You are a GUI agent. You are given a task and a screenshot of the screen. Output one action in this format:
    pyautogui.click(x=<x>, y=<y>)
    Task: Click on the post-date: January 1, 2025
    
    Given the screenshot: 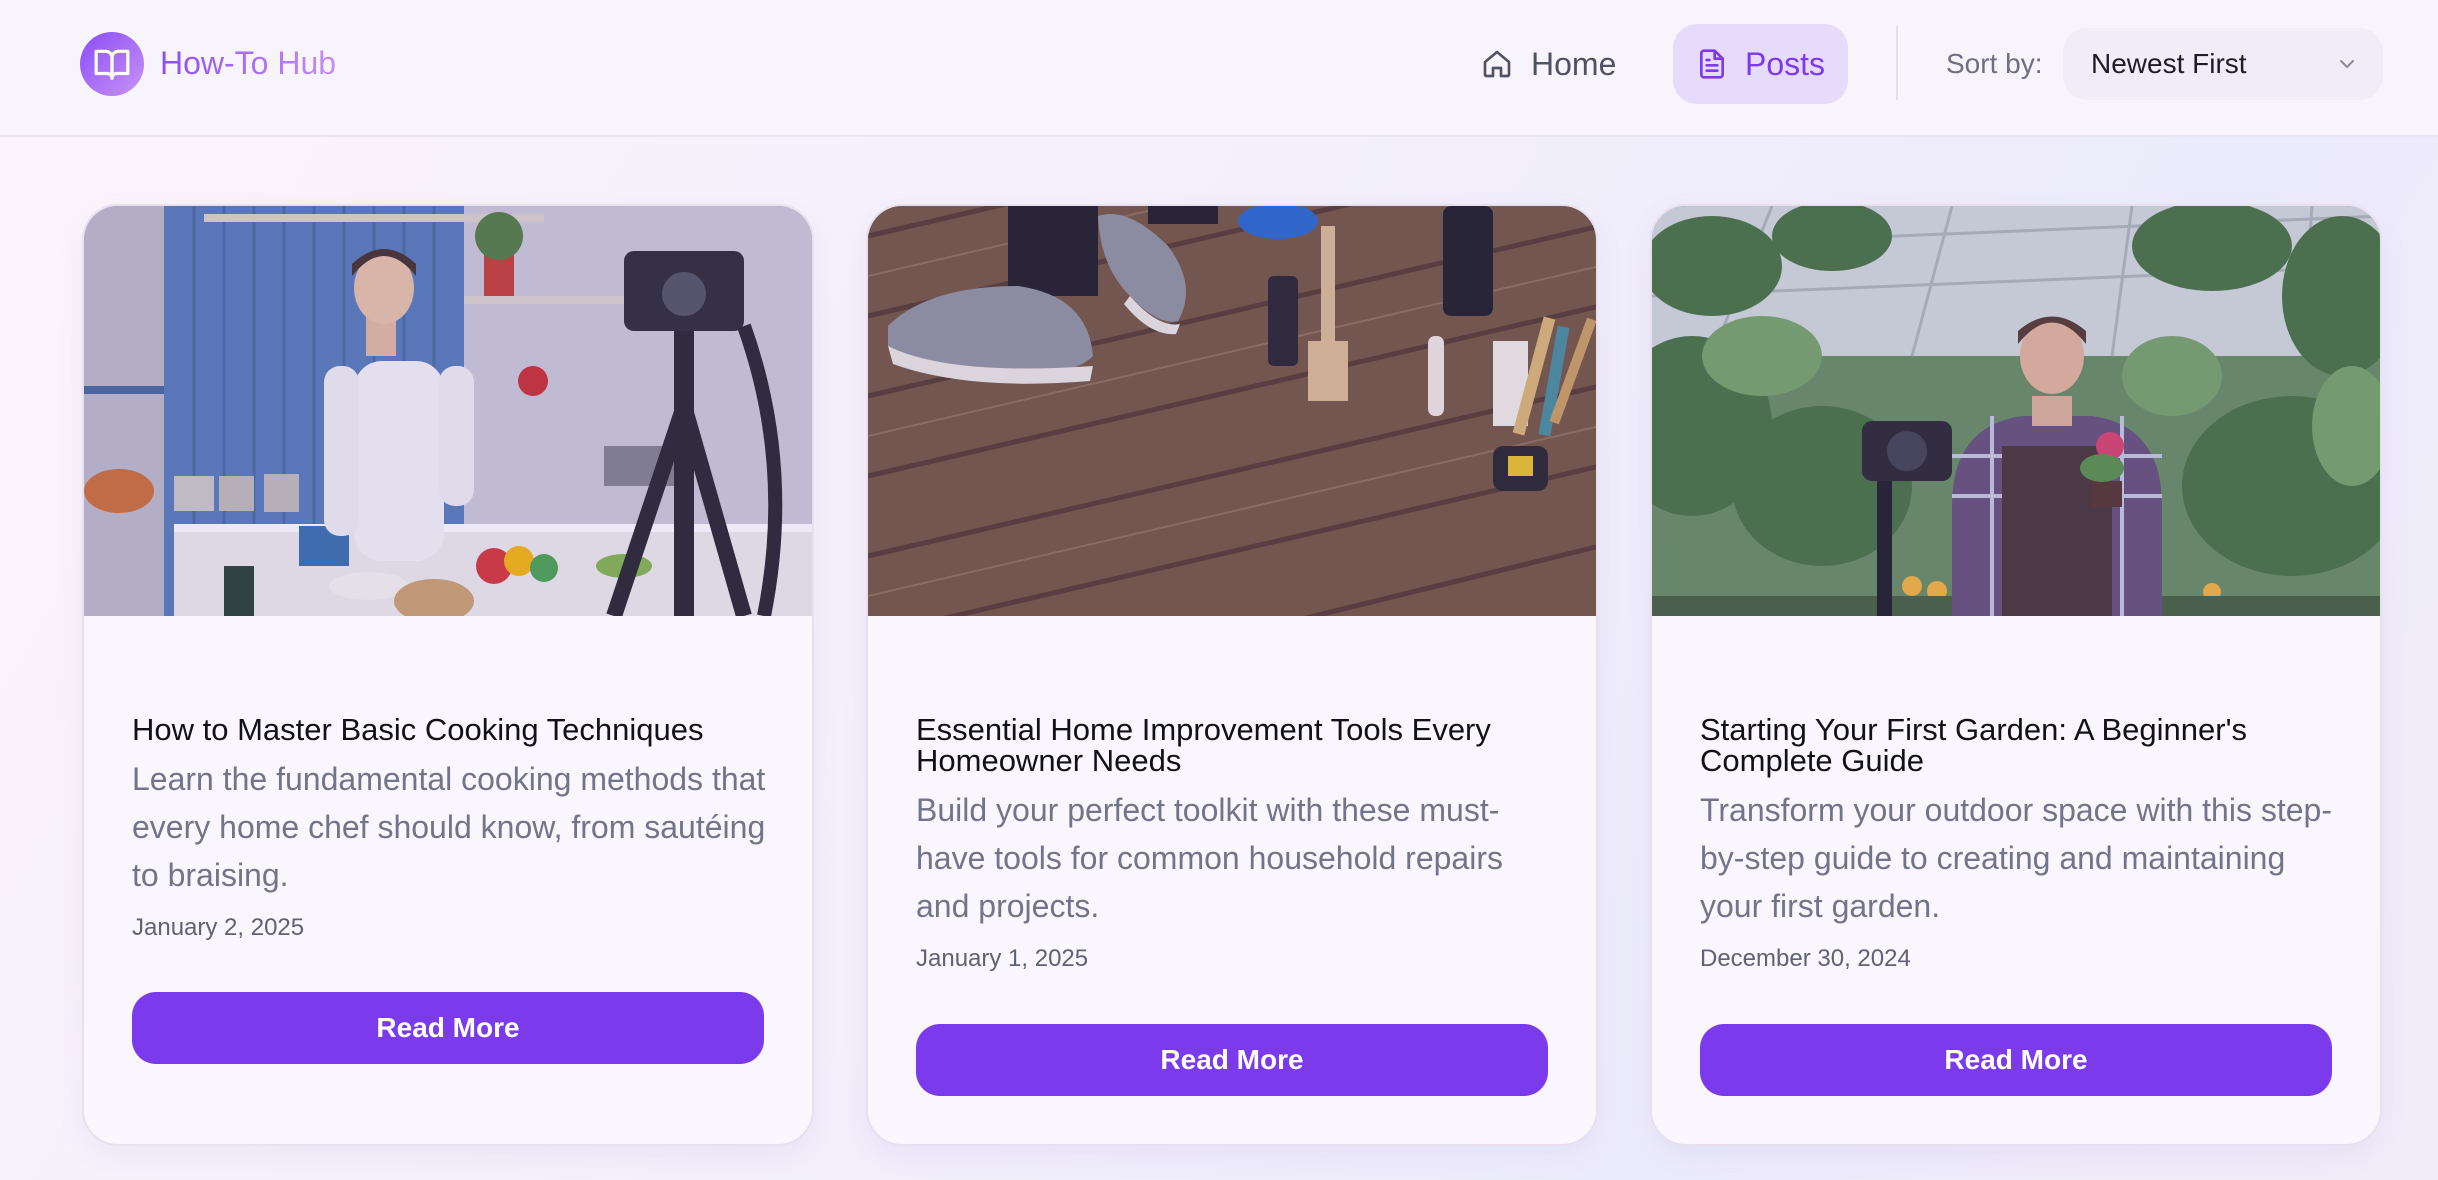 What is the action you would take?
    pyautogui.click(x=1002, y=958)
    